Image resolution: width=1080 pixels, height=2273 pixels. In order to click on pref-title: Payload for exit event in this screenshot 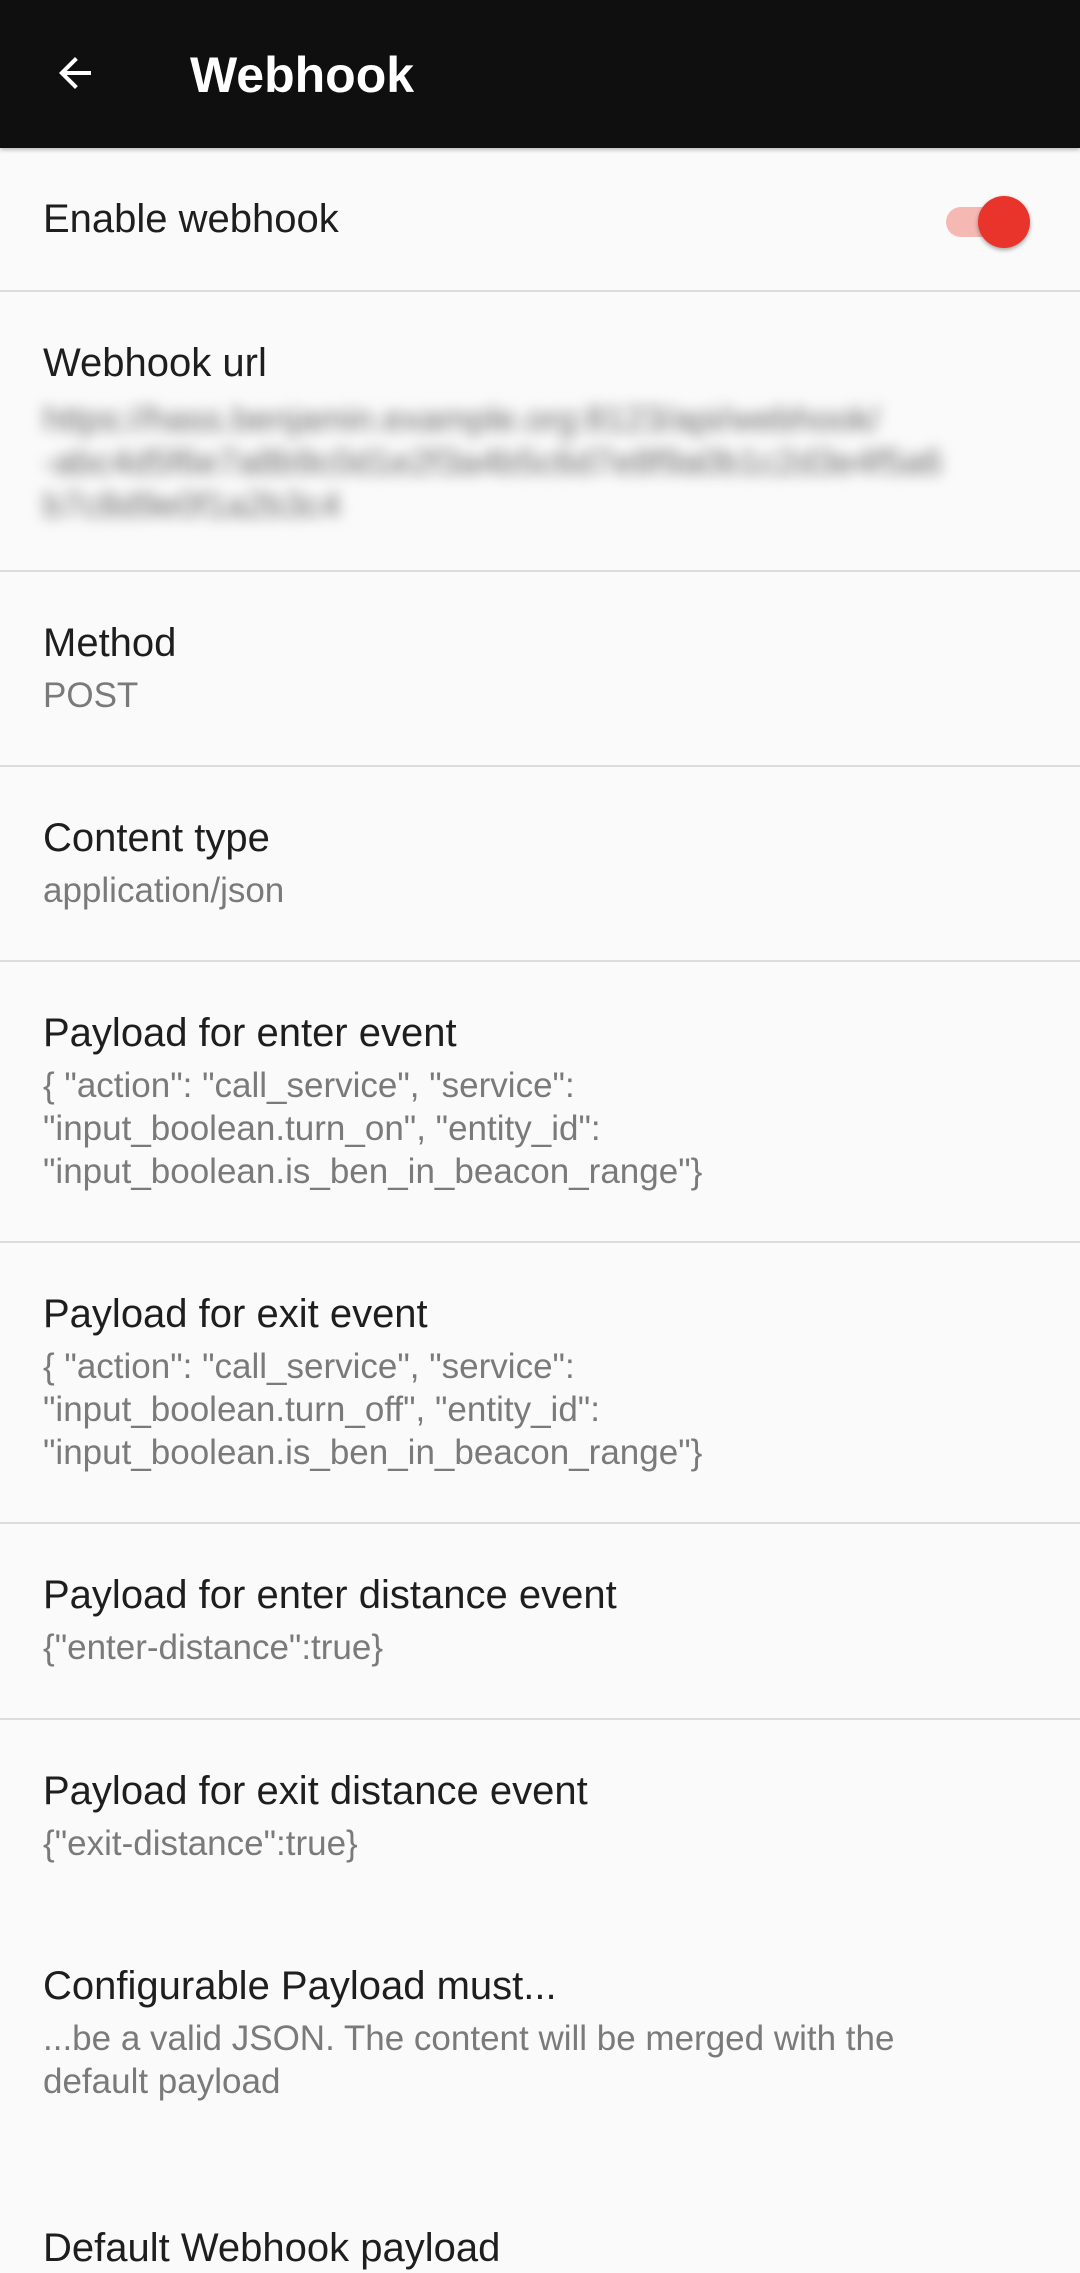, I will do `click(235, 1314)`.